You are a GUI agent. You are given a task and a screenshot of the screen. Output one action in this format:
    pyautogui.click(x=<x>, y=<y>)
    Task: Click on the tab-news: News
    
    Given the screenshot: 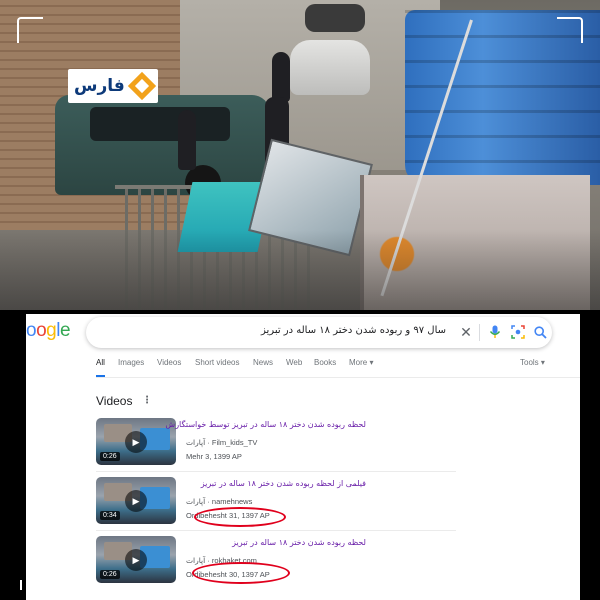 What is the action you would take?
    pyautogui.click(x=263, y=362)
    